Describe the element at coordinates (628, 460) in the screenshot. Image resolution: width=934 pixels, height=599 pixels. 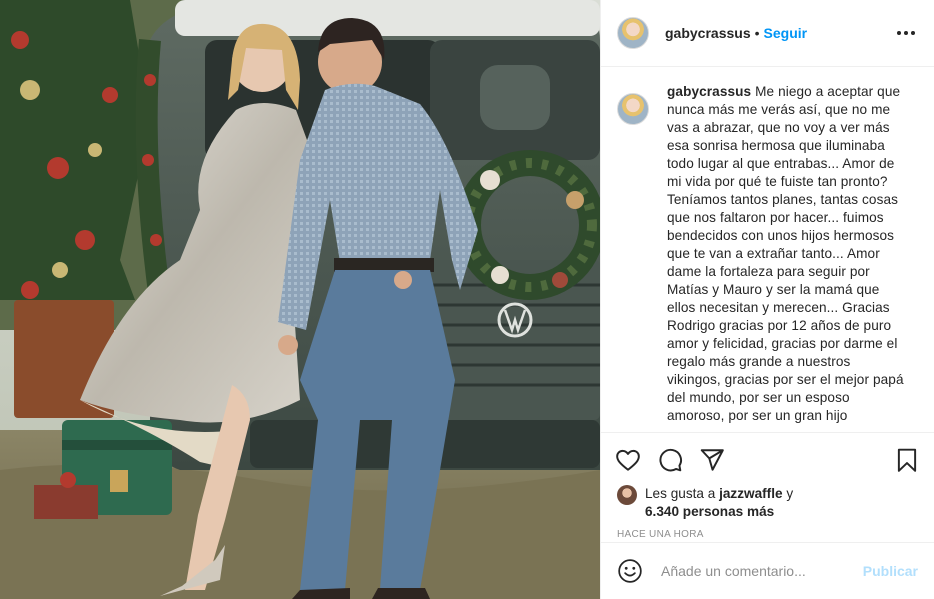
I see `heart-icon` at that location.